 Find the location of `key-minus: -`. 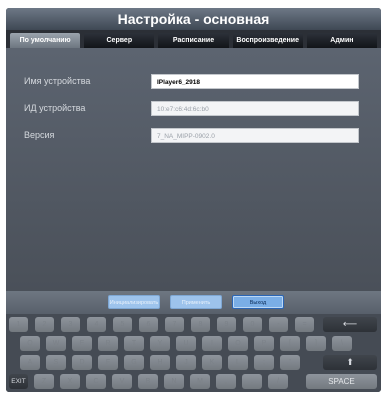

key-minus: - is located at coordinates (278, 324).